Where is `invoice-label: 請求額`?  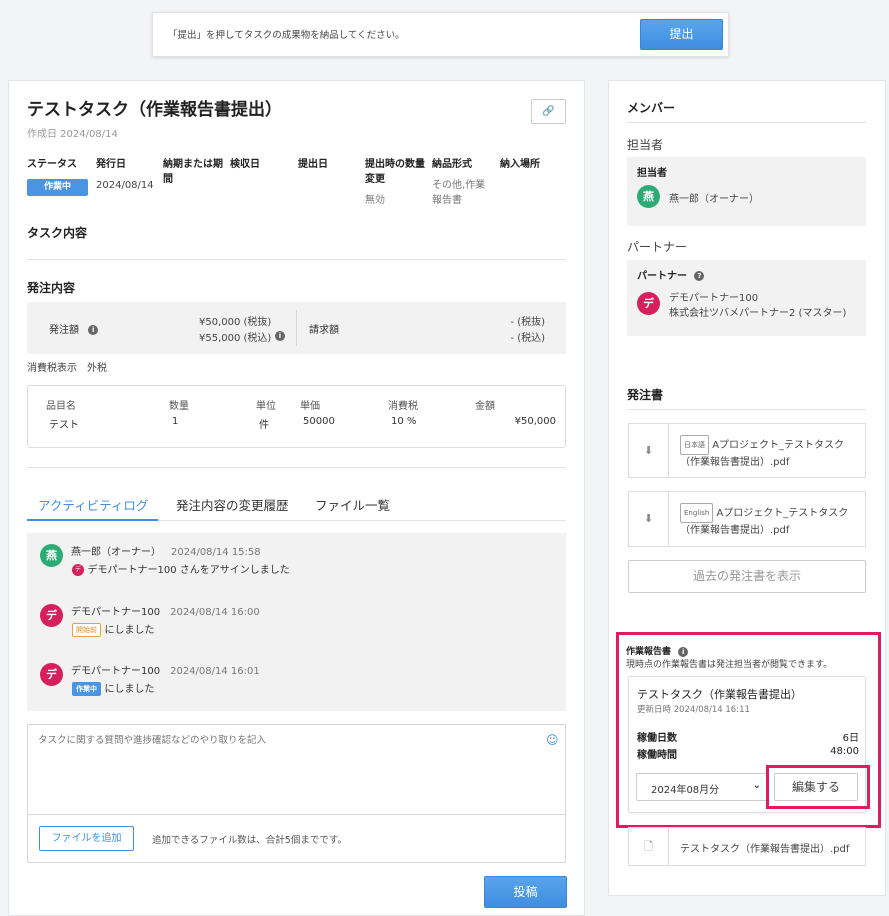
invoice-label: 請求額 is located at coordinates (324, 330).